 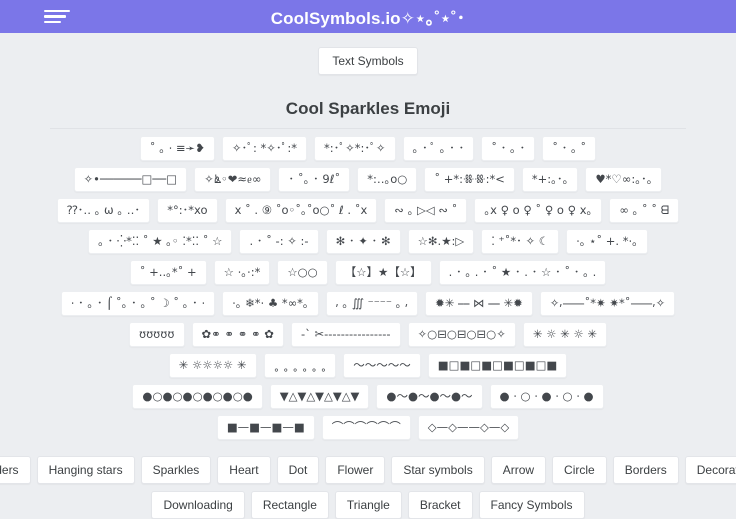 What do you see at coordinates (345, 334) in the screenshot?
I see `symbol-card: -` ✂︎----------------` at bounding box center [345, 334].